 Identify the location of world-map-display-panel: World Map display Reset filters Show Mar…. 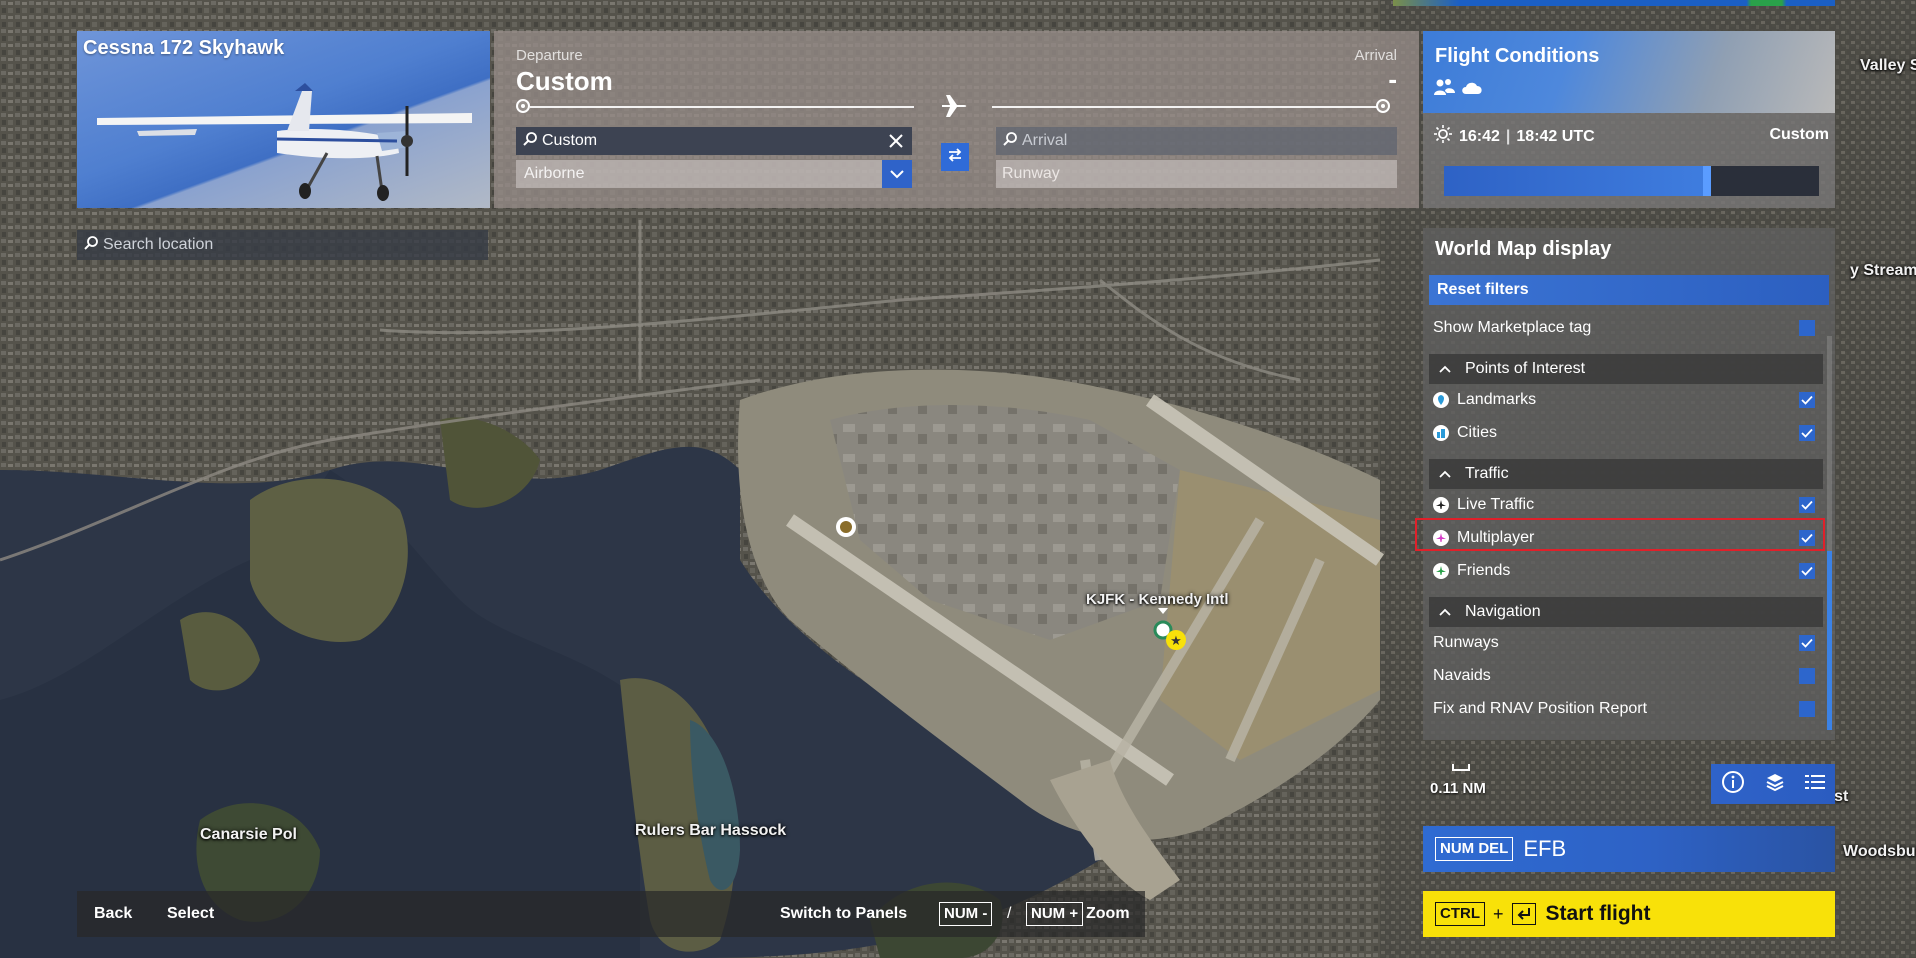
(1625, 484).